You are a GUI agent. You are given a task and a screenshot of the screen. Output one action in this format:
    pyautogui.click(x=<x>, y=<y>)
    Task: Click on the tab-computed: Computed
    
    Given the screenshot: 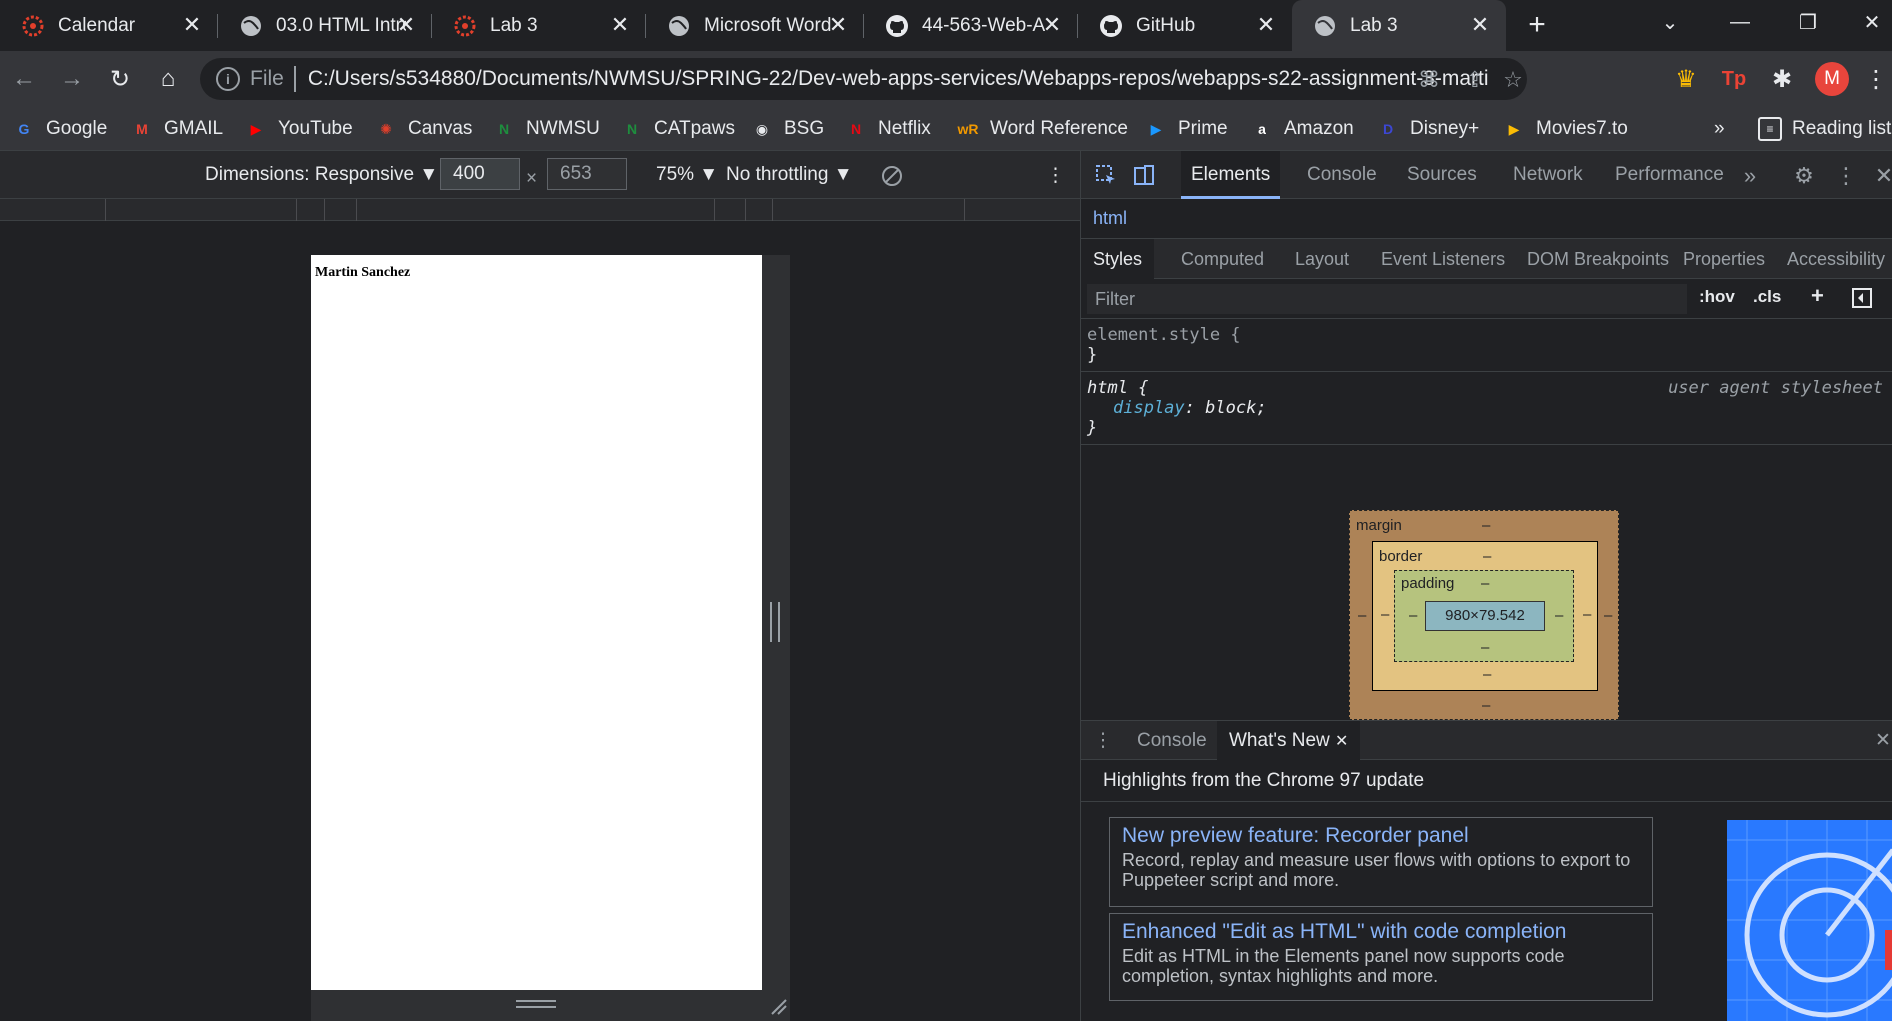 What is the action you would take?
    pyautogui.click(x=1222, y=259)
    